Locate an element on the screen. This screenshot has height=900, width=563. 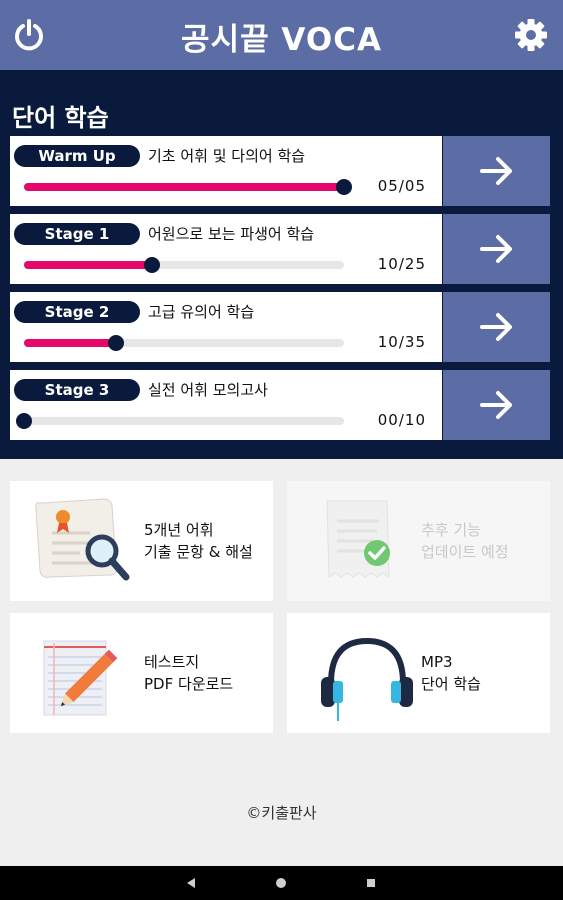
progress-count: 10/35 is located at coordinates (401, 342).